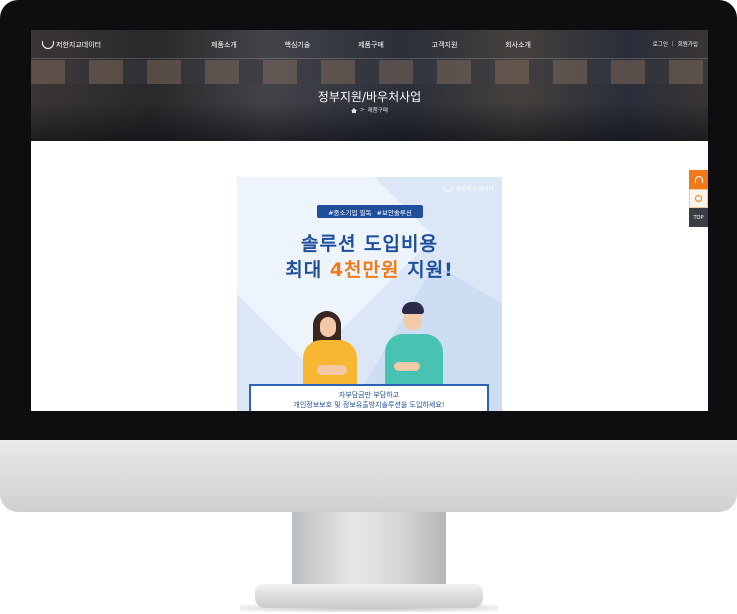 The image size is (737, 614). What do you see at coordinates (79, 45) in the screenshot?
I see `logo-text: 저한지교데이터` at bounding box center [79, 45].